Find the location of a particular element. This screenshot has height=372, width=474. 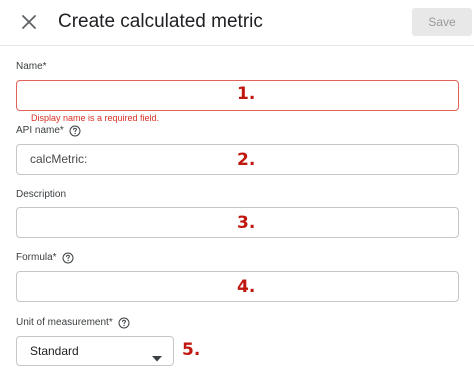

close-icon is located at coordinates (29, 22).